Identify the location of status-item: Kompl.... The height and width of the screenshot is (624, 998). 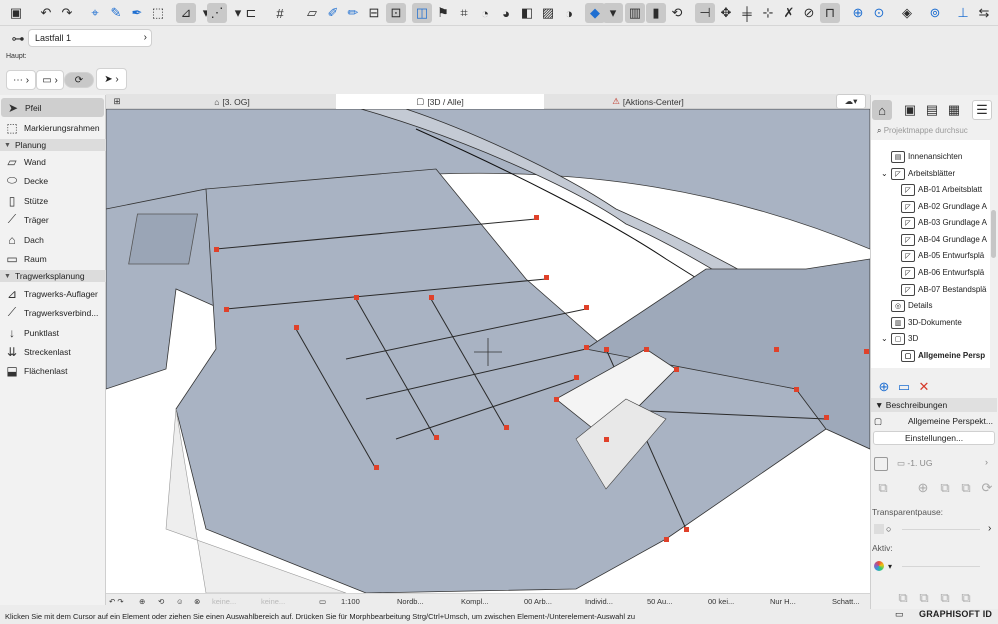
(475, 601).